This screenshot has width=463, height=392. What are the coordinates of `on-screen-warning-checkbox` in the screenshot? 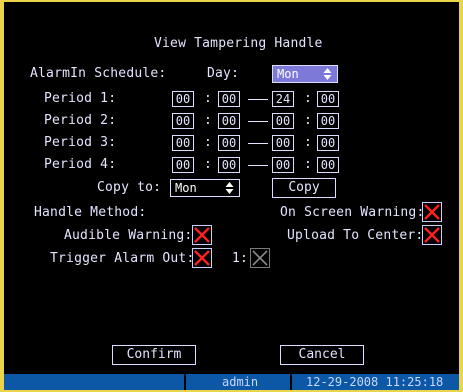 It's located at (432, 212).